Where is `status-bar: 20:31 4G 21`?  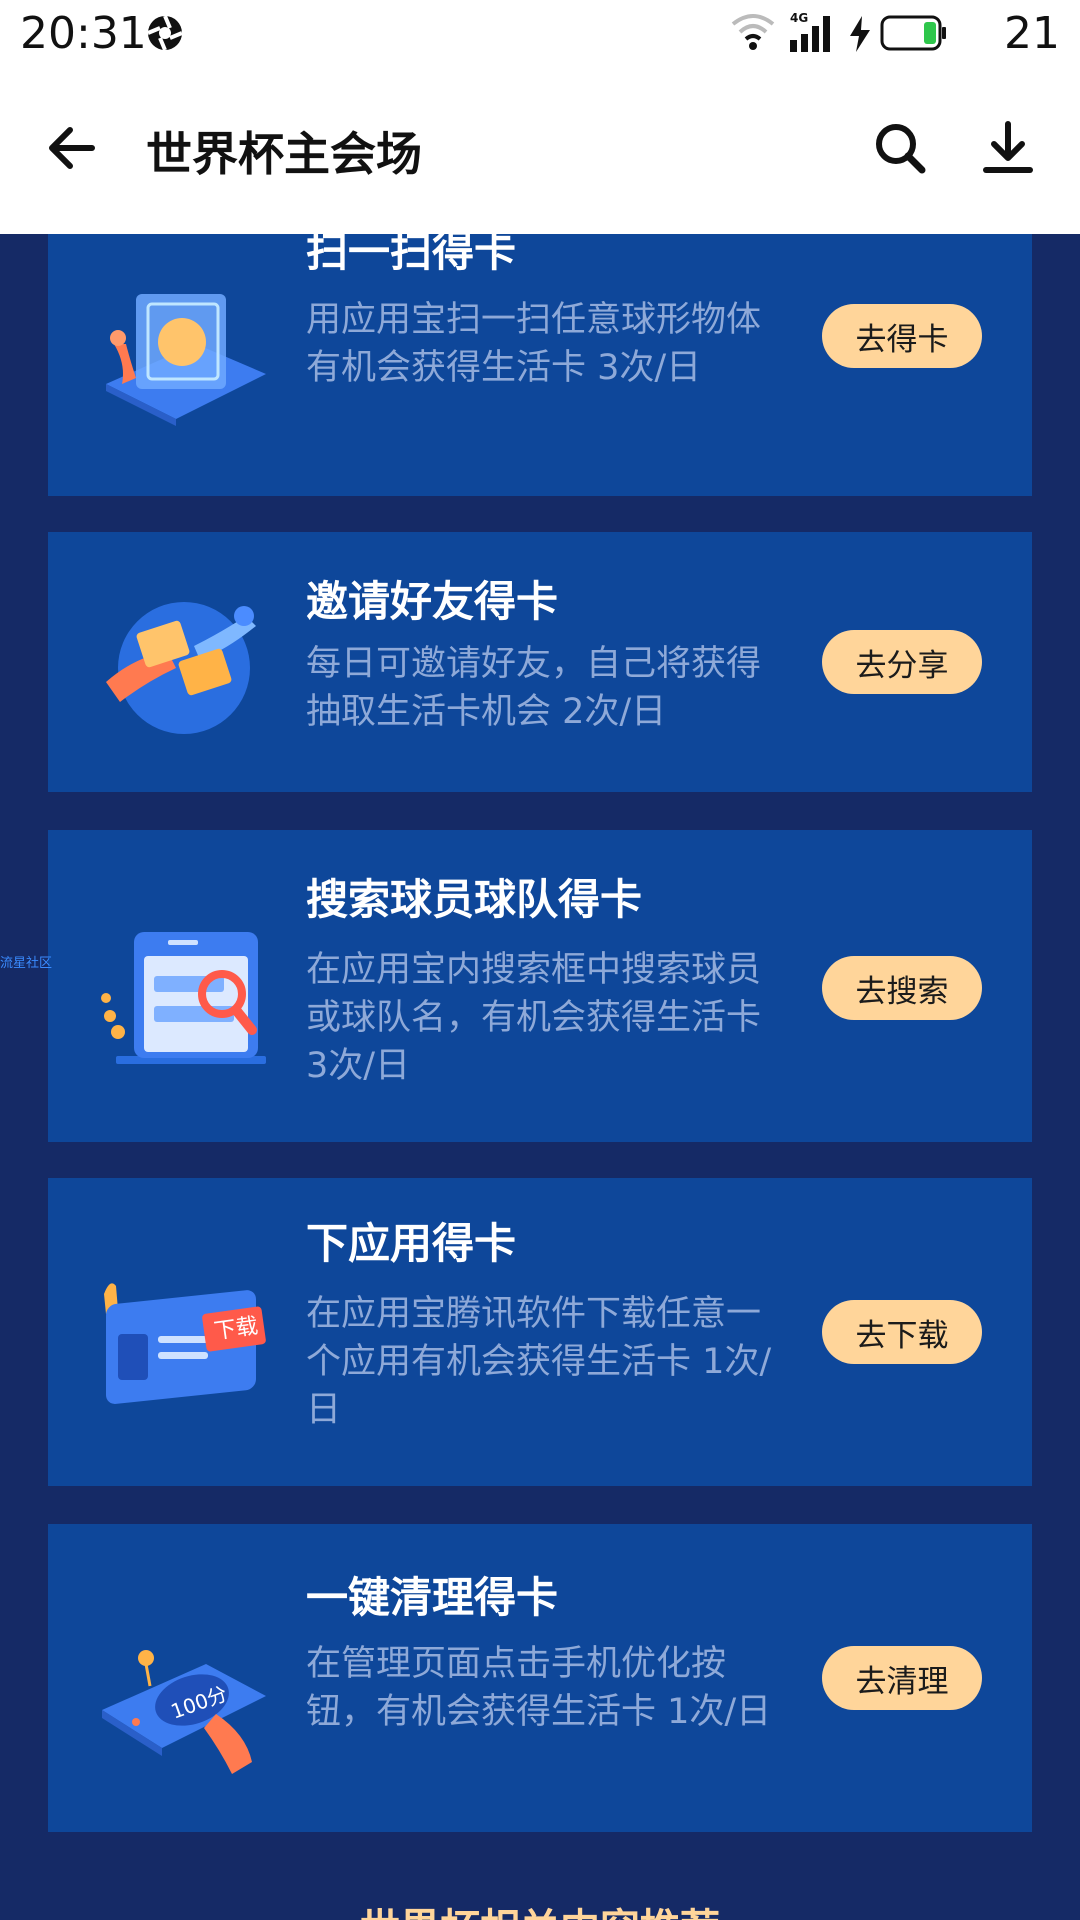
status-bar: 20:31 4G 21 is located at coordinates (540, 33).